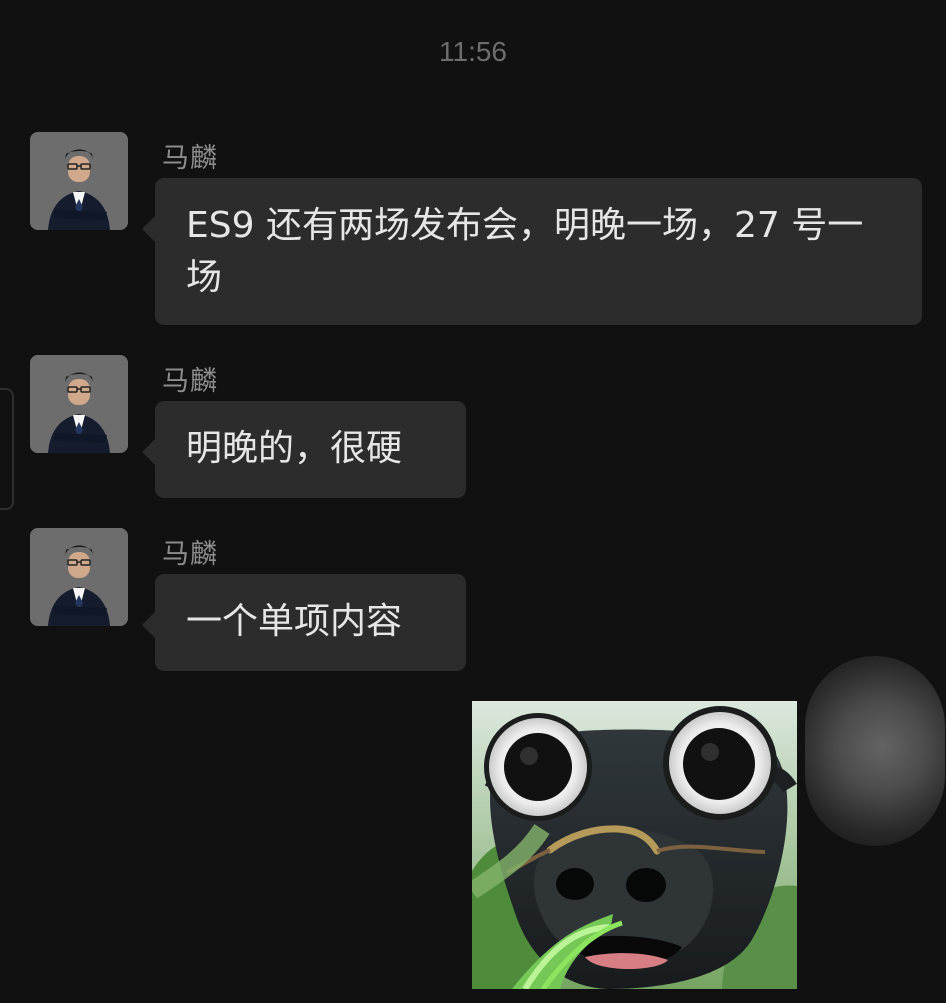 The height and width of the screenshot is (1003, 946). I want to click on timestamp: 11:56, so click(473, 51).